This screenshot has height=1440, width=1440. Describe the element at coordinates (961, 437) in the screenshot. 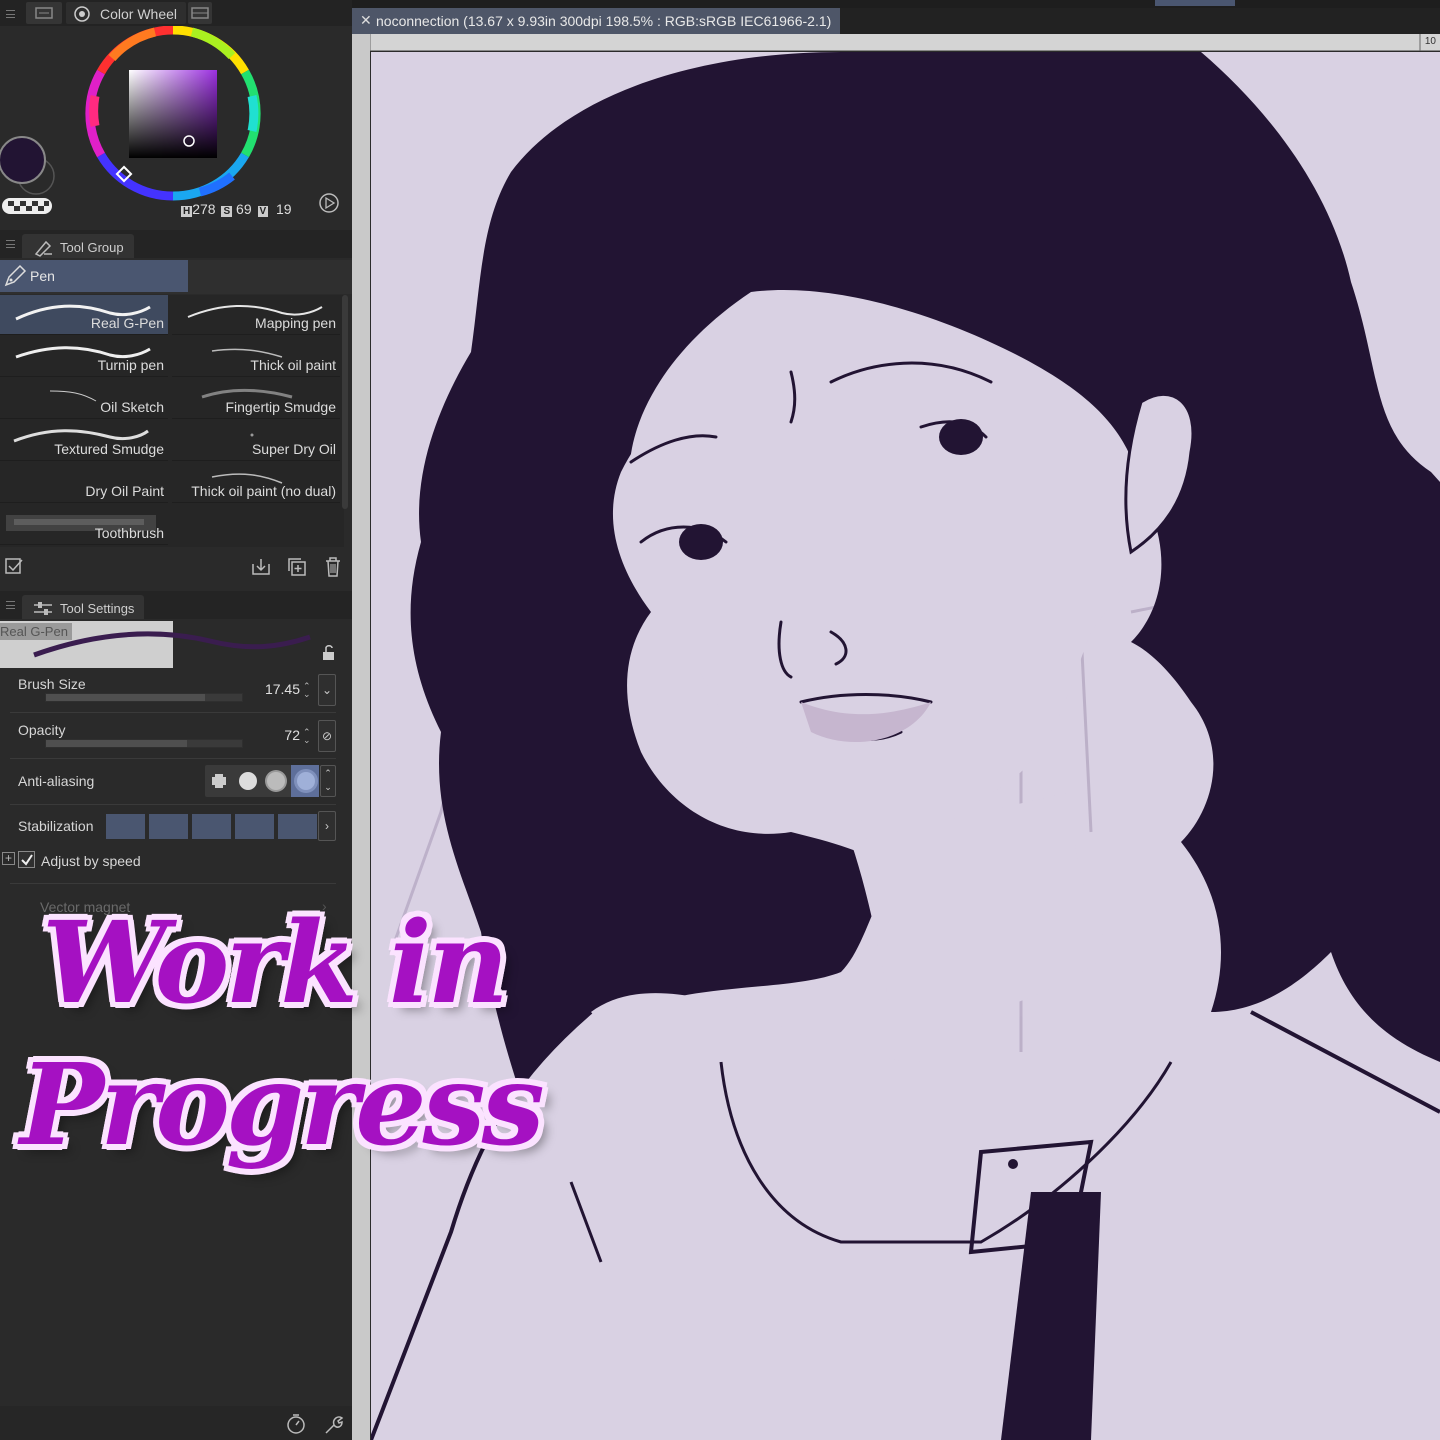

I see `right-eye` at that location.